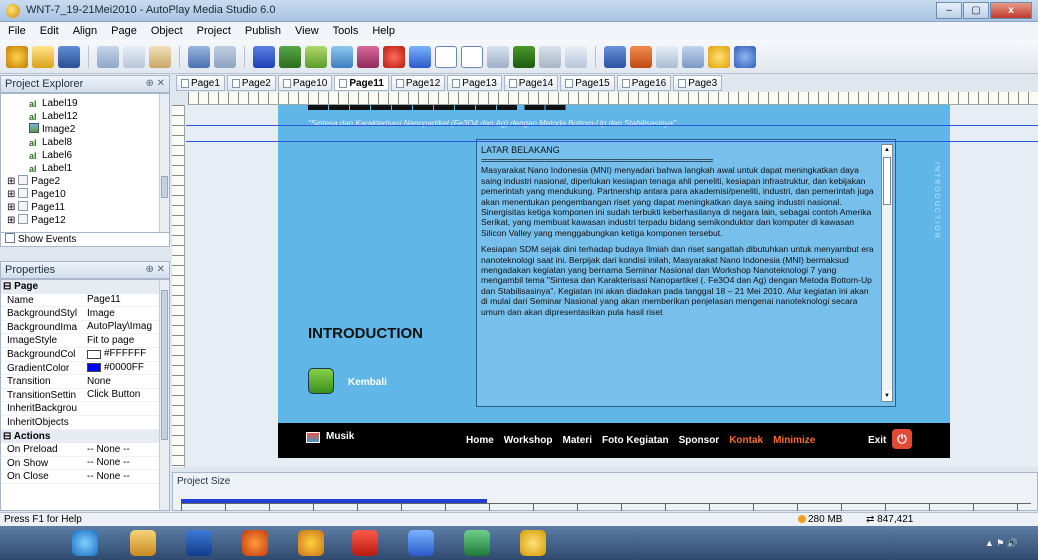 Image resolution: width=1038 pixels, height=560 pixels. Describe the element at coordinates (200, 83) in the screenshot. I see `tab-page1: Page1` at that location.